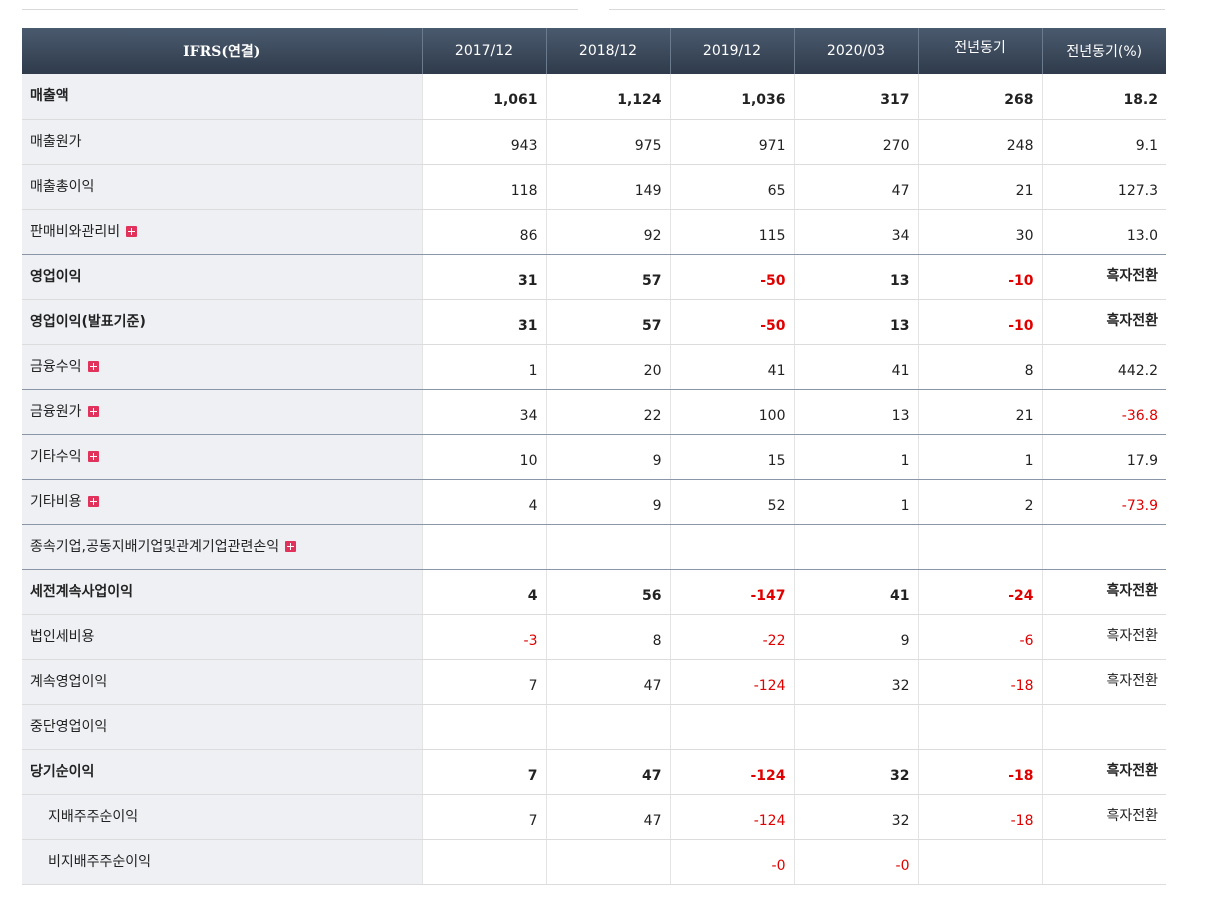 This screenshot has width=1205, height=903. What do you see at coordinates (594, 592) in the screenshot?
I see `table-row: 세전계속사업이익 4 56 -147 41 -24 흑자전환` at bounding box center [594, 592].